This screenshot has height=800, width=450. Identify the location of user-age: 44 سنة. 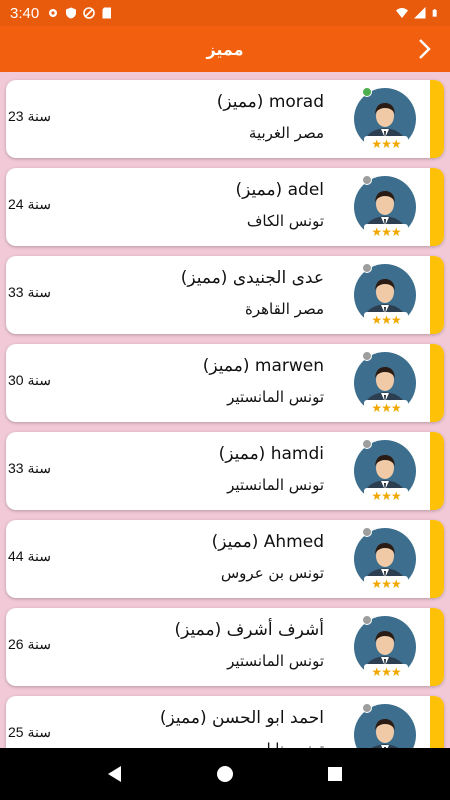
(29, 556).